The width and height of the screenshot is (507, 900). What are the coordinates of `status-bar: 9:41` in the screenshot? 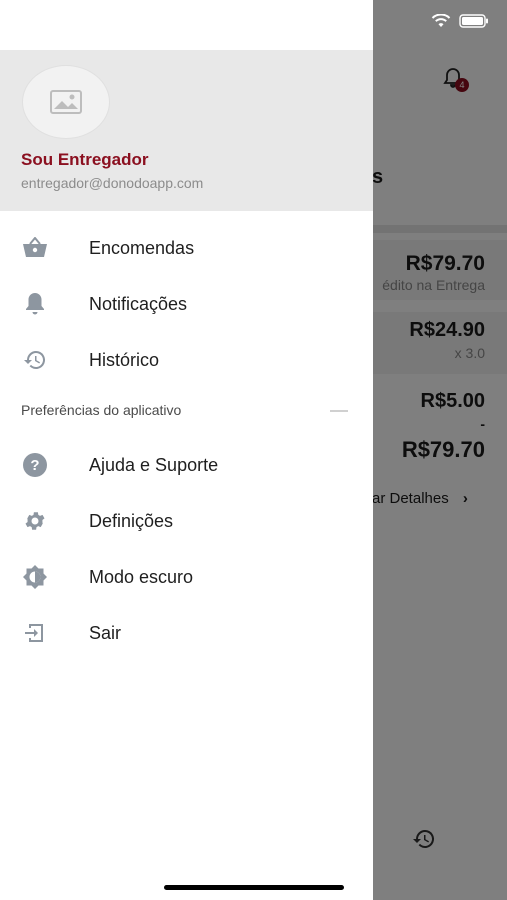 It's located at (253, 24).